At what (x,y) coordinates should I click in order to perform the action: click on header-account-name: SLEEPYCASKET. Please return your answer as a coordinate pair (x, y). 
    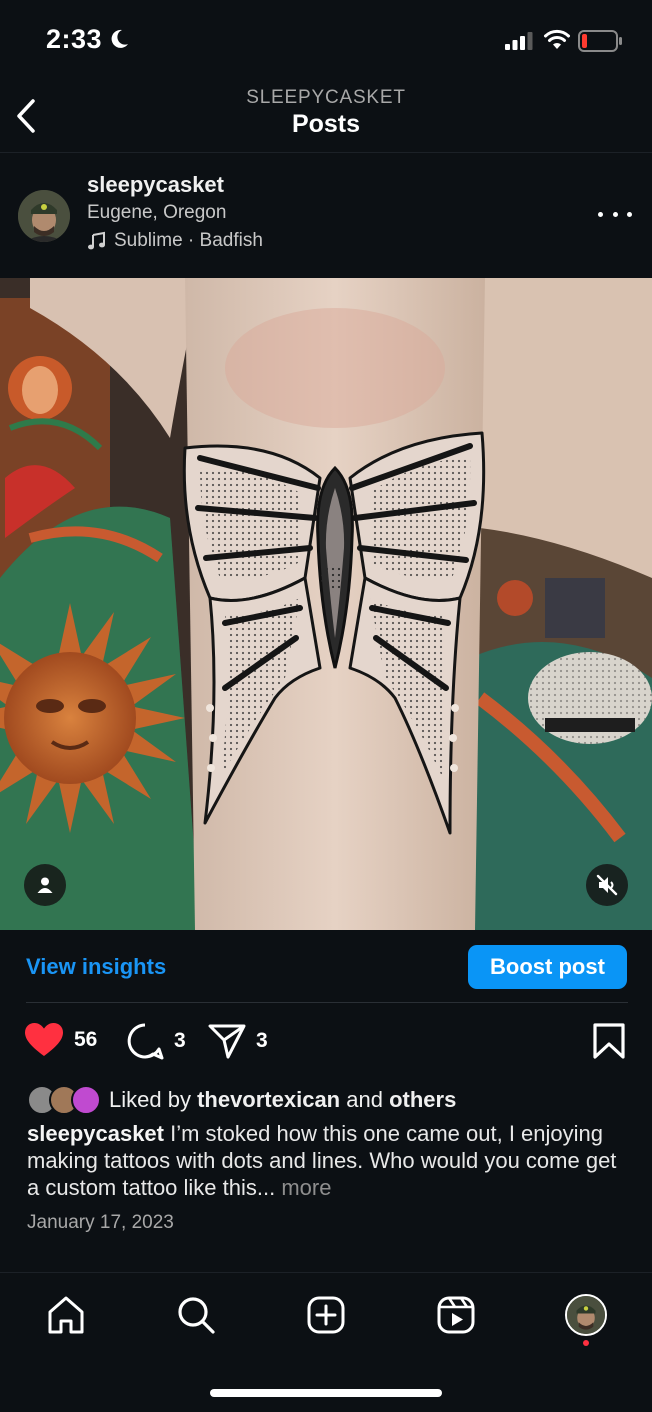
    Looking at the image, I should click on (326, 97).